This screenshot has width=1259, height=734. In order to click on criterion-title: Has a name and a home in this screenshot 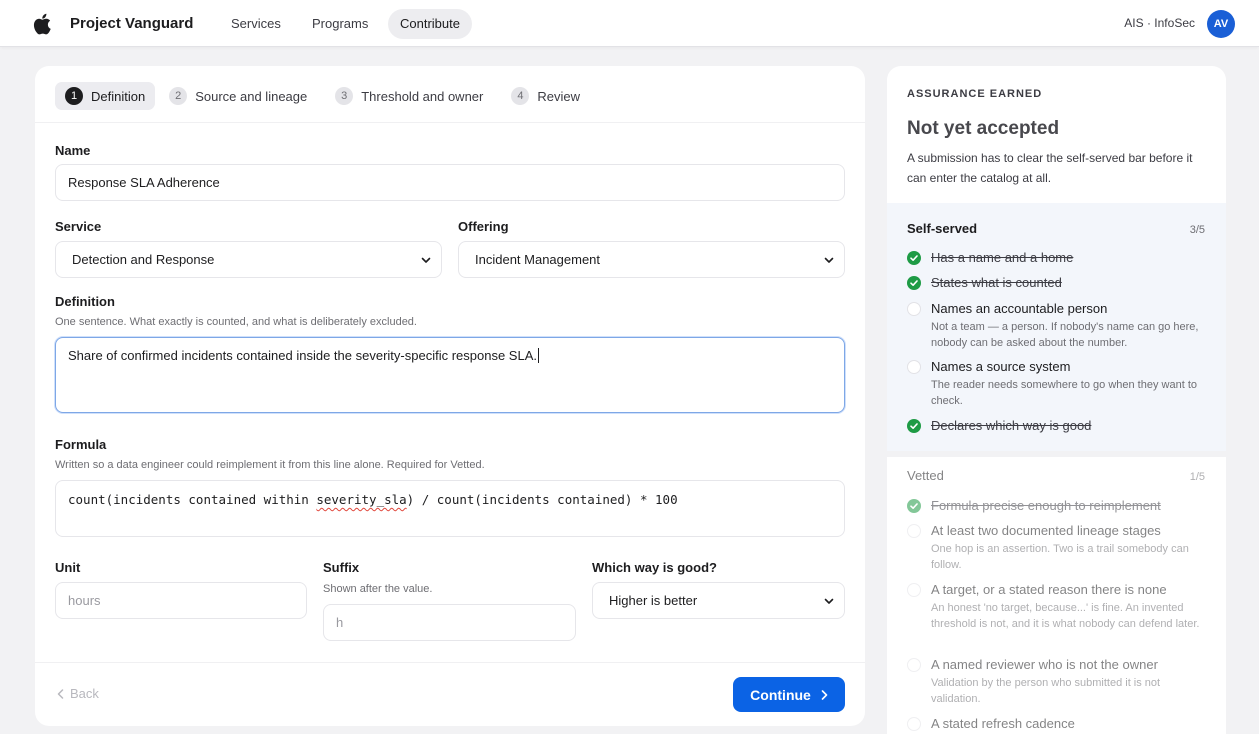, I will do `click(1002, 257)`.